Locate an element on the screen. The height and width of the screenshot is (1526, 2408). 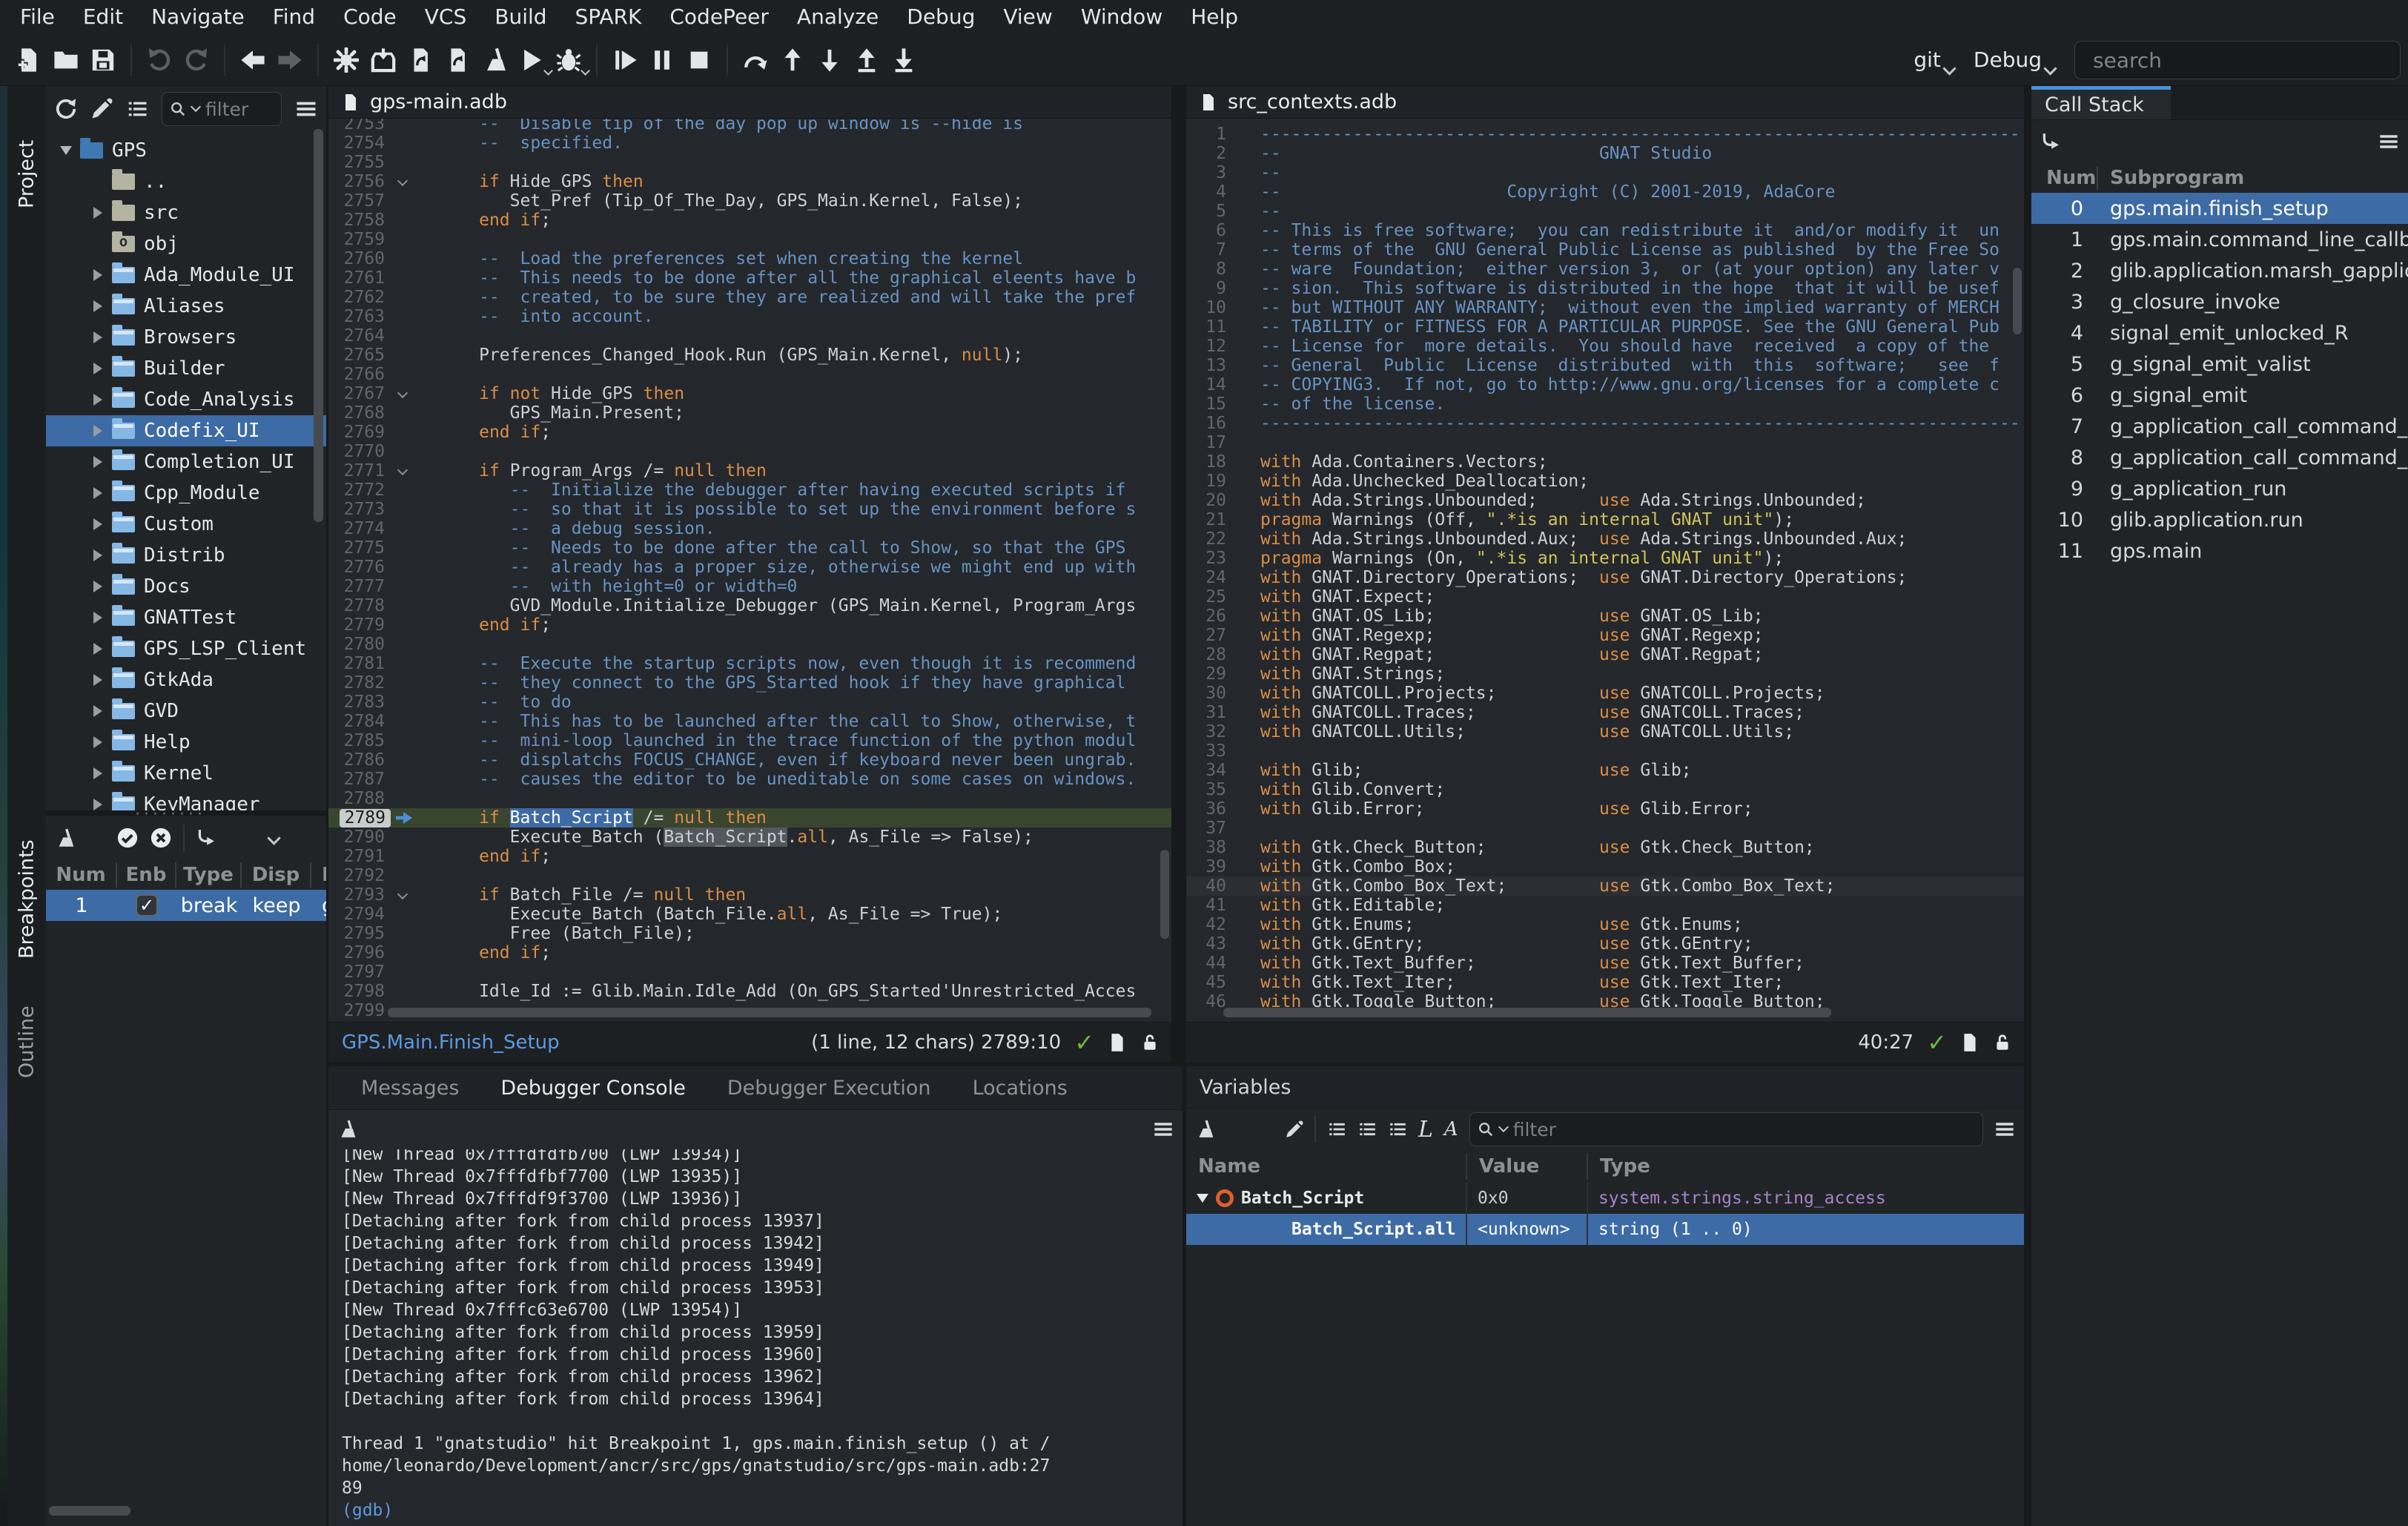
code-line: 2791 end if; is located at coordinates (749, 856).